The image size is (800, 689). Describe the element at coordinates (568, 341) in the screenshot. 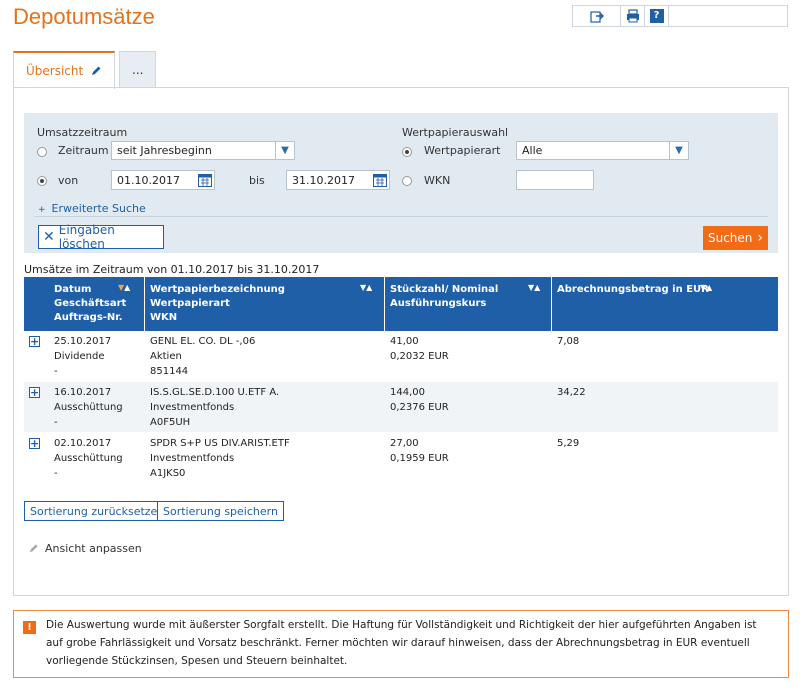

I see `cell-amount: 7,08` at that location.